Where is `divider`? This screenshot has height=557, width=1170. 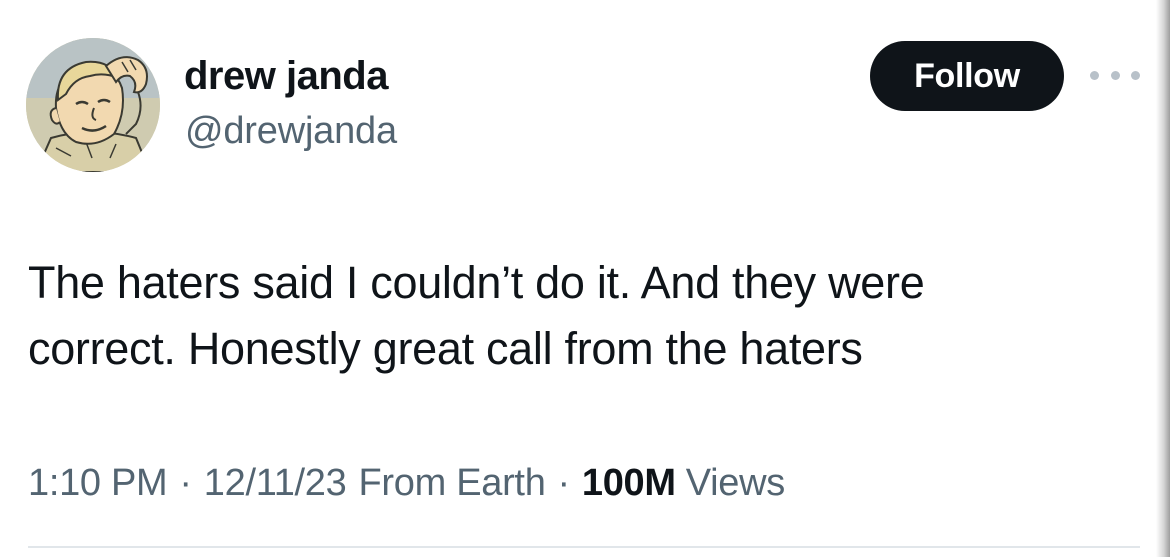
divider is located at coordinates (584, 547).